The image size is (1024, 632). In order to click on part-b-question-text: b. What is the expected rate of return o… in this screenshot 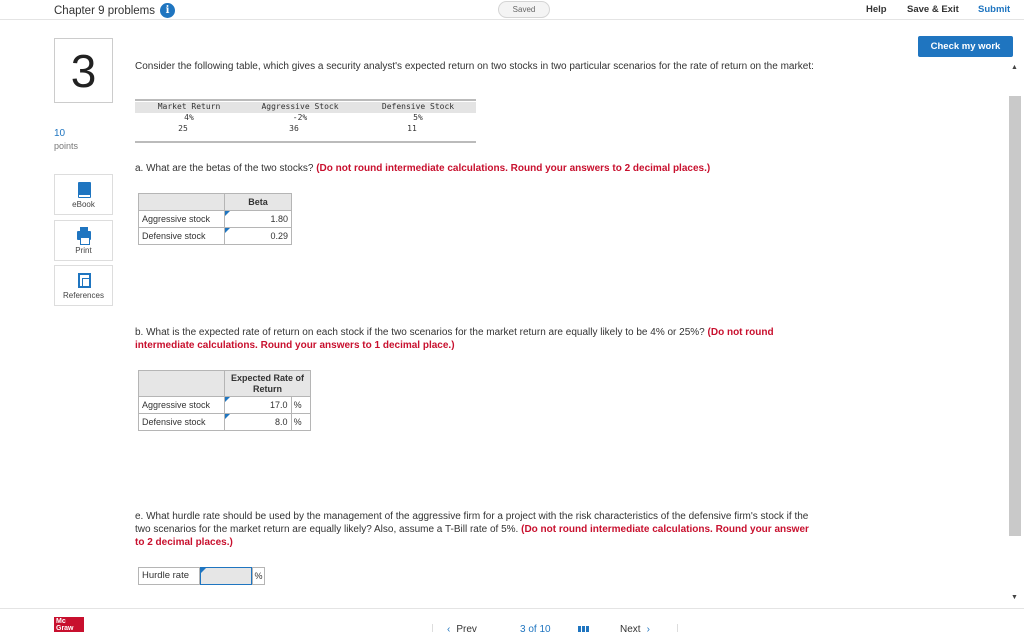, I will do `click(420, 332)`.